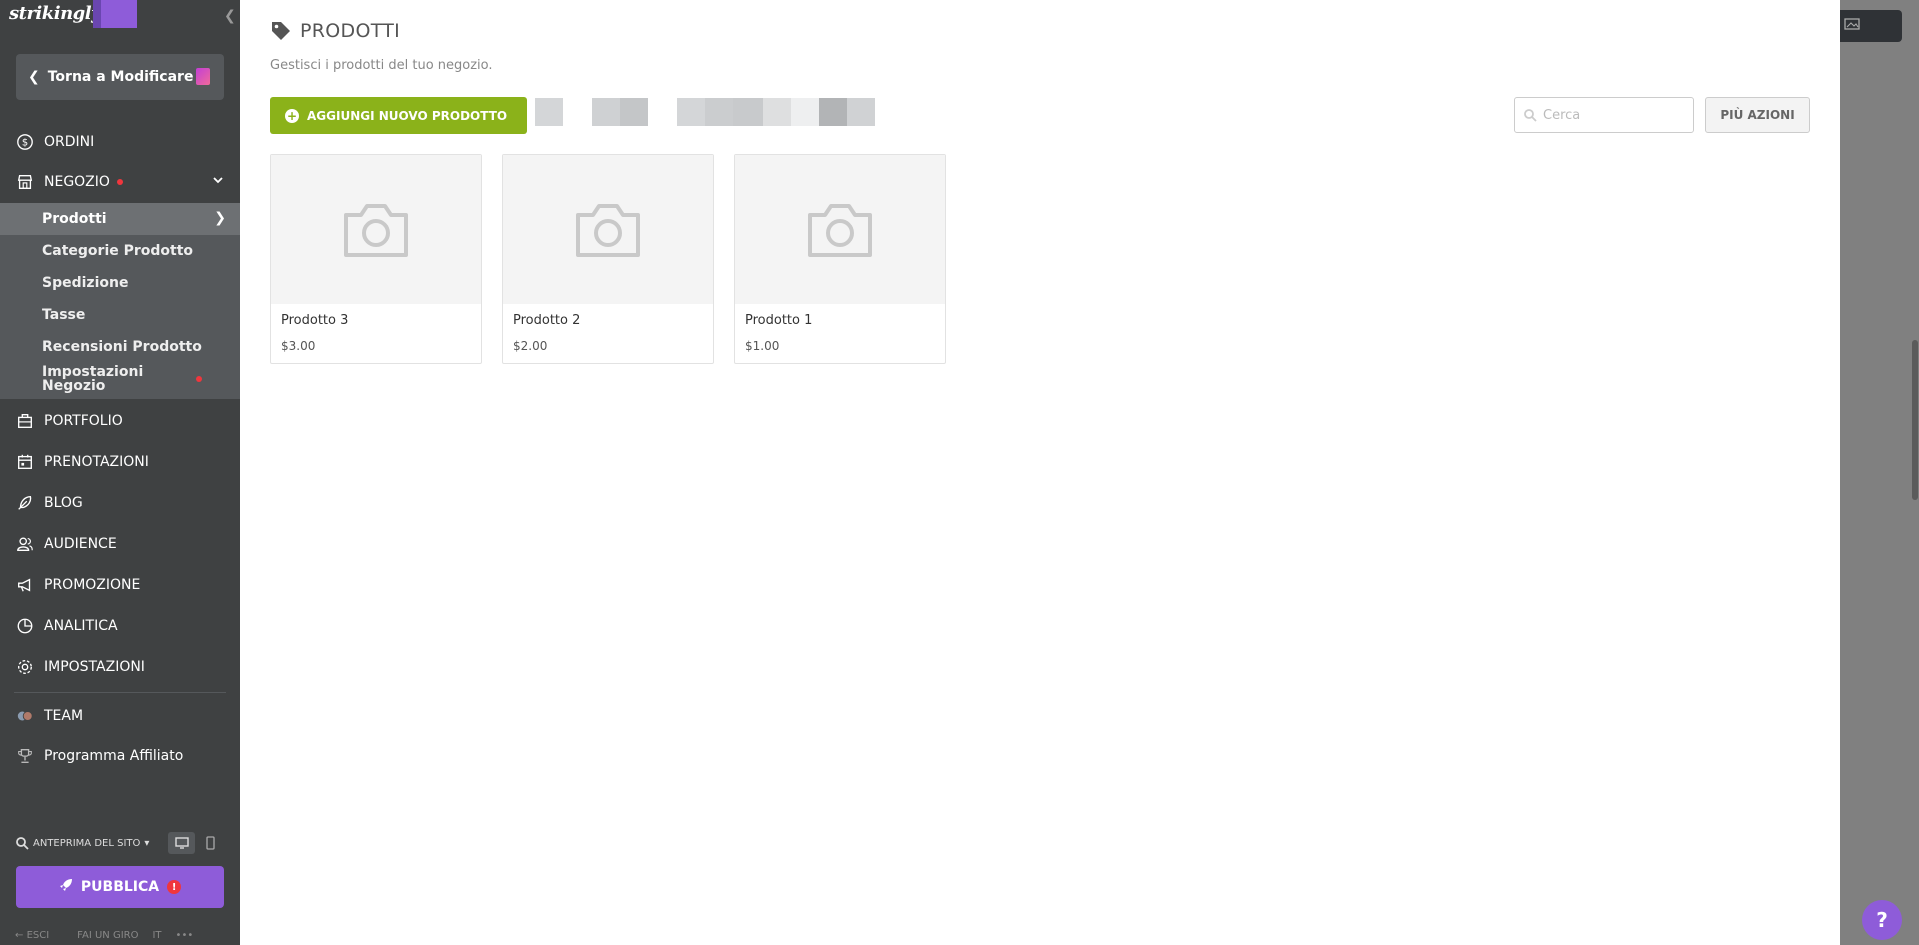  What do you see at coordinates (335, 31) in the screenshot?
I see `page-title: PRODOTTI` at bounding box center [335, 31].